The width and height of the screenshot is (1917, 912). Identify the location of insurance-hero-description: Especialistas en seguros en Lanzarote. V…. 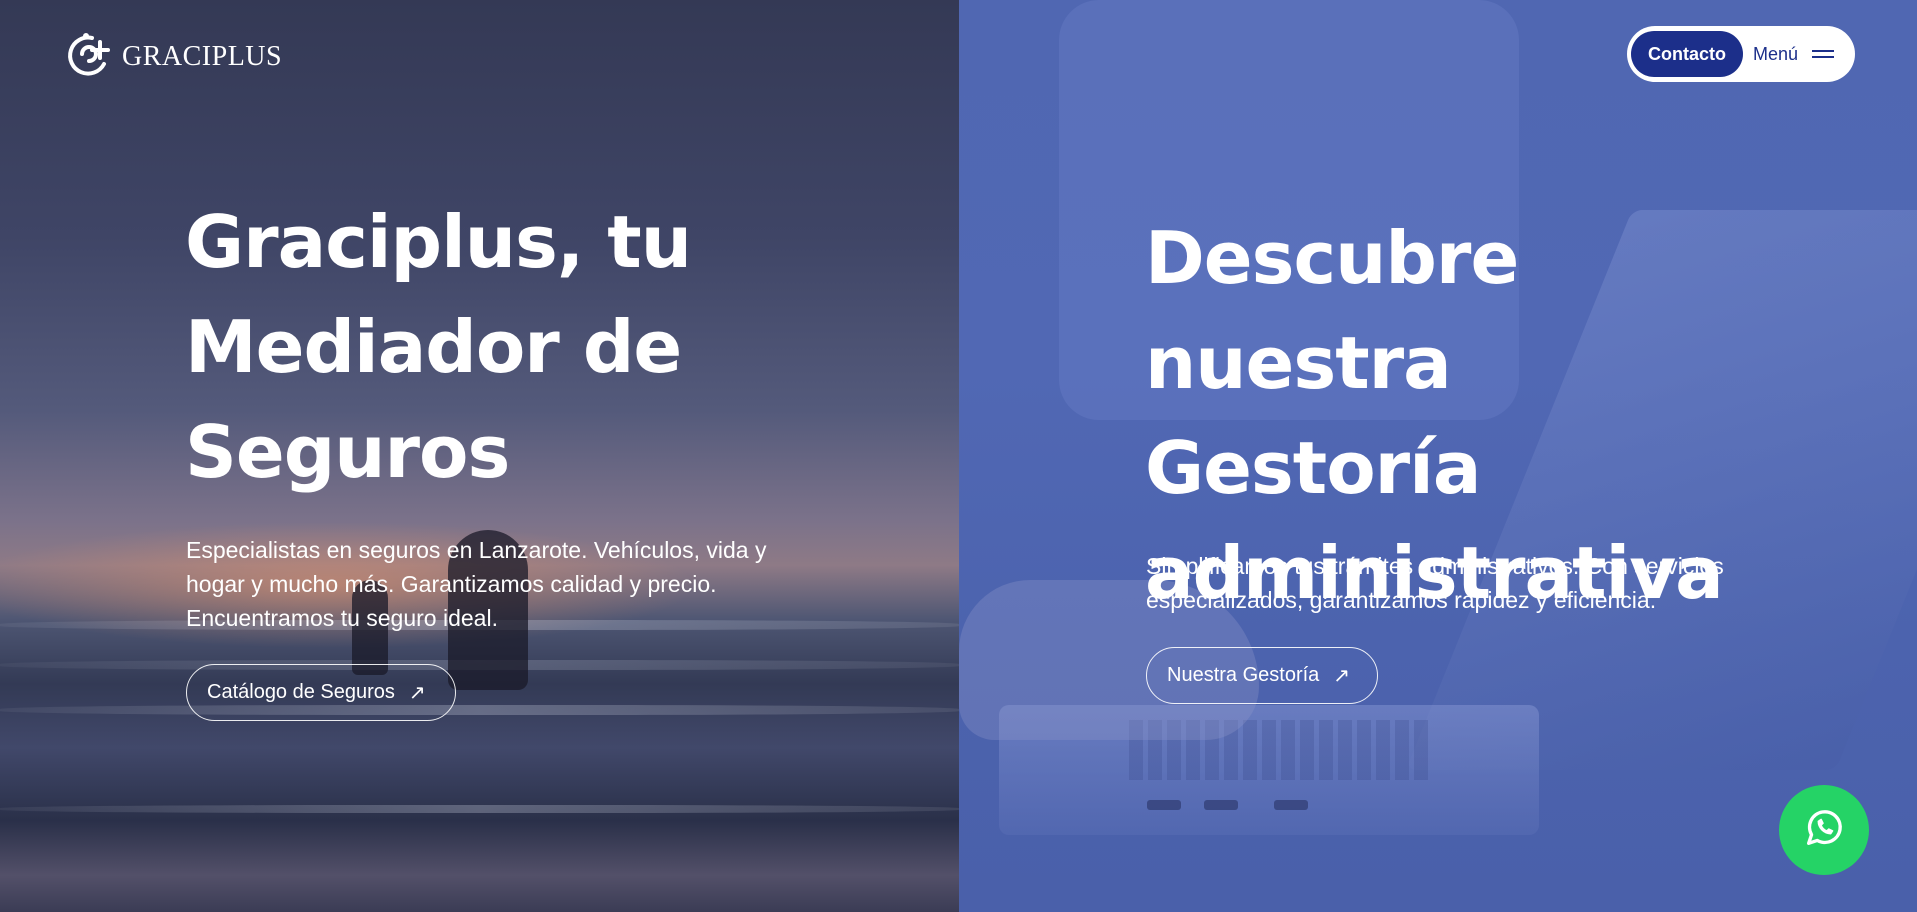
(476, 584).